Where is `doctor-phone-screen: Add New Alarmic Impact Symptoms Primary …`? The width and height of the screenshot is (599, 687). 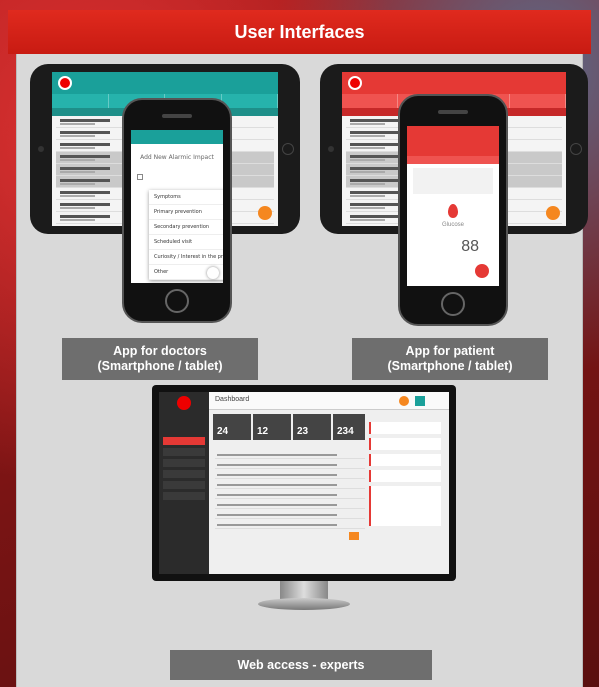 doctor-phone-screen: Add New Alarmic Impact Symptoms Primary … is located at coordinates (177, 206).